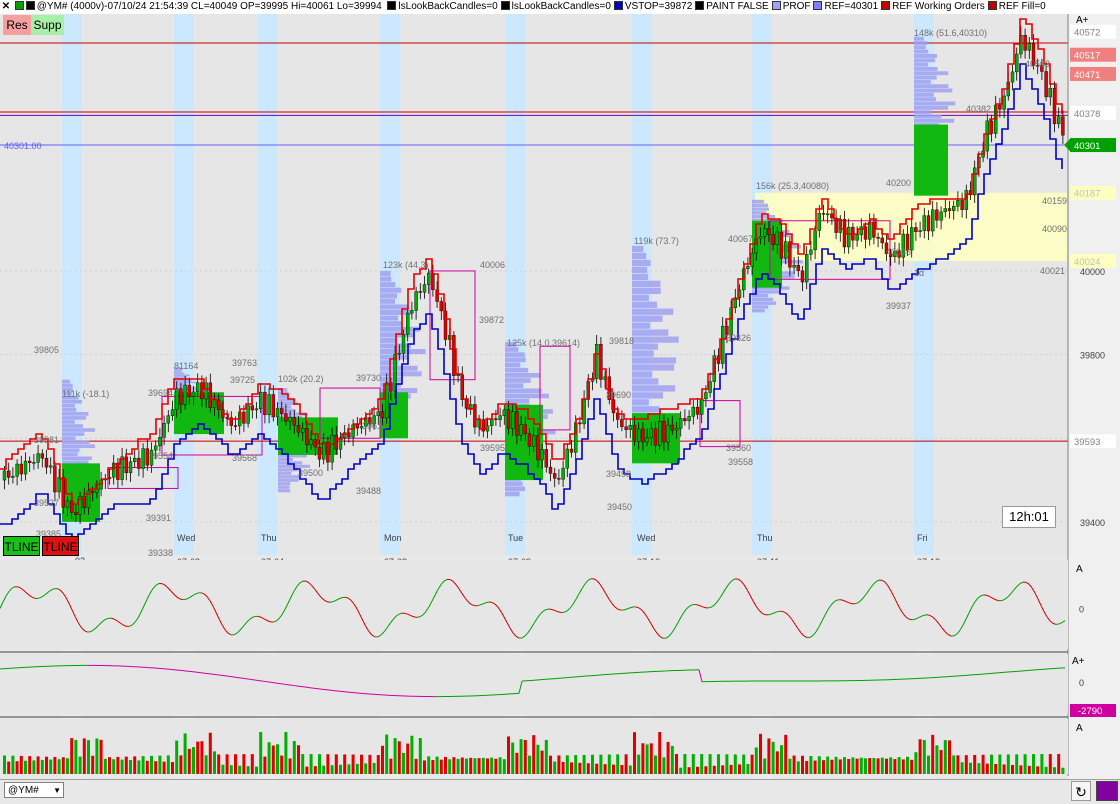  I want to click on symbol-select: @YM#▼, so click(34, 790).